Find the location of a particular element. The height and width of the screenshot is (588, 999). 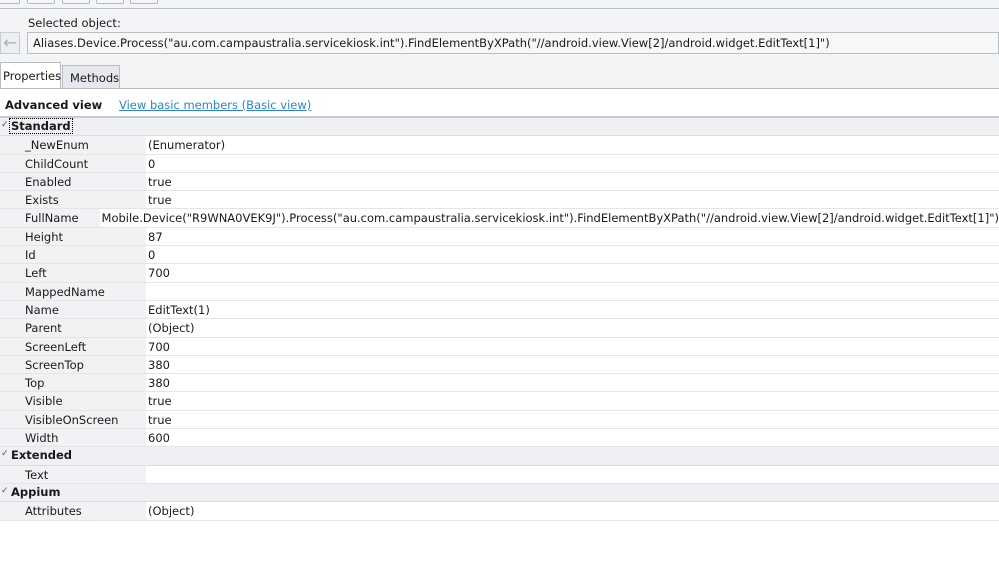

group-header-extended: ✓ Extended is located at coordinates (499, 456).